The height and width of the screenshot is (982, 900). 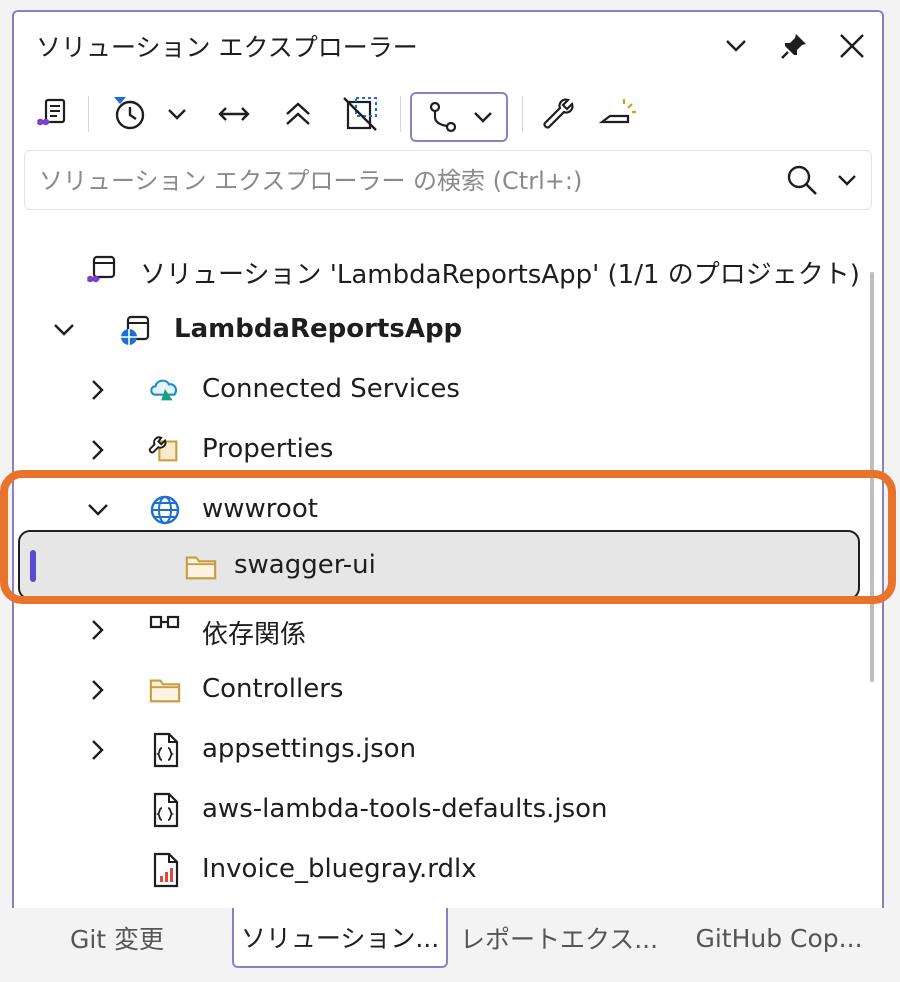 I want to click on tree-item-label: aws-lambda-tools-defaults.json, so click(x=405, y=809).